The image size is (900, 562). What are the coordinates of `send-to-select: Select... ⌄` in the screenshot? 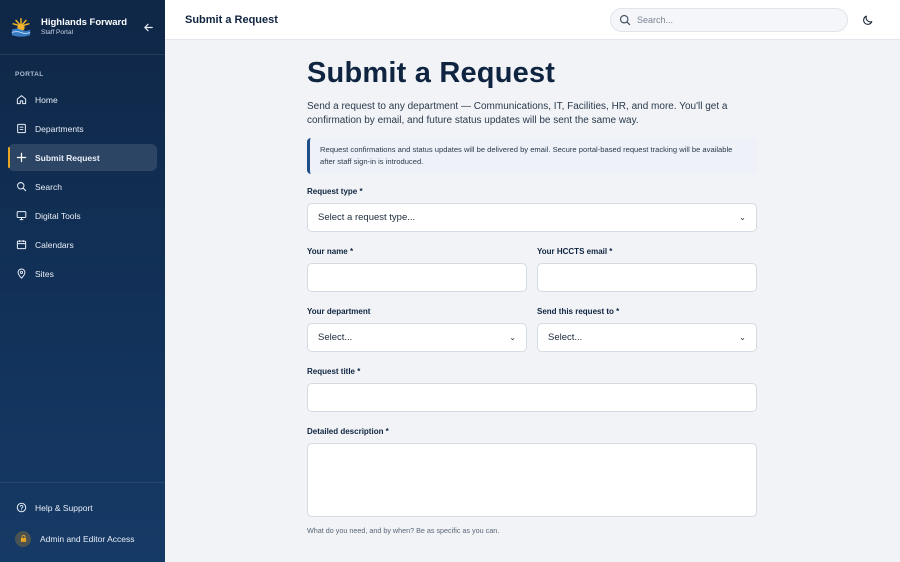 It's located at (647, 338).